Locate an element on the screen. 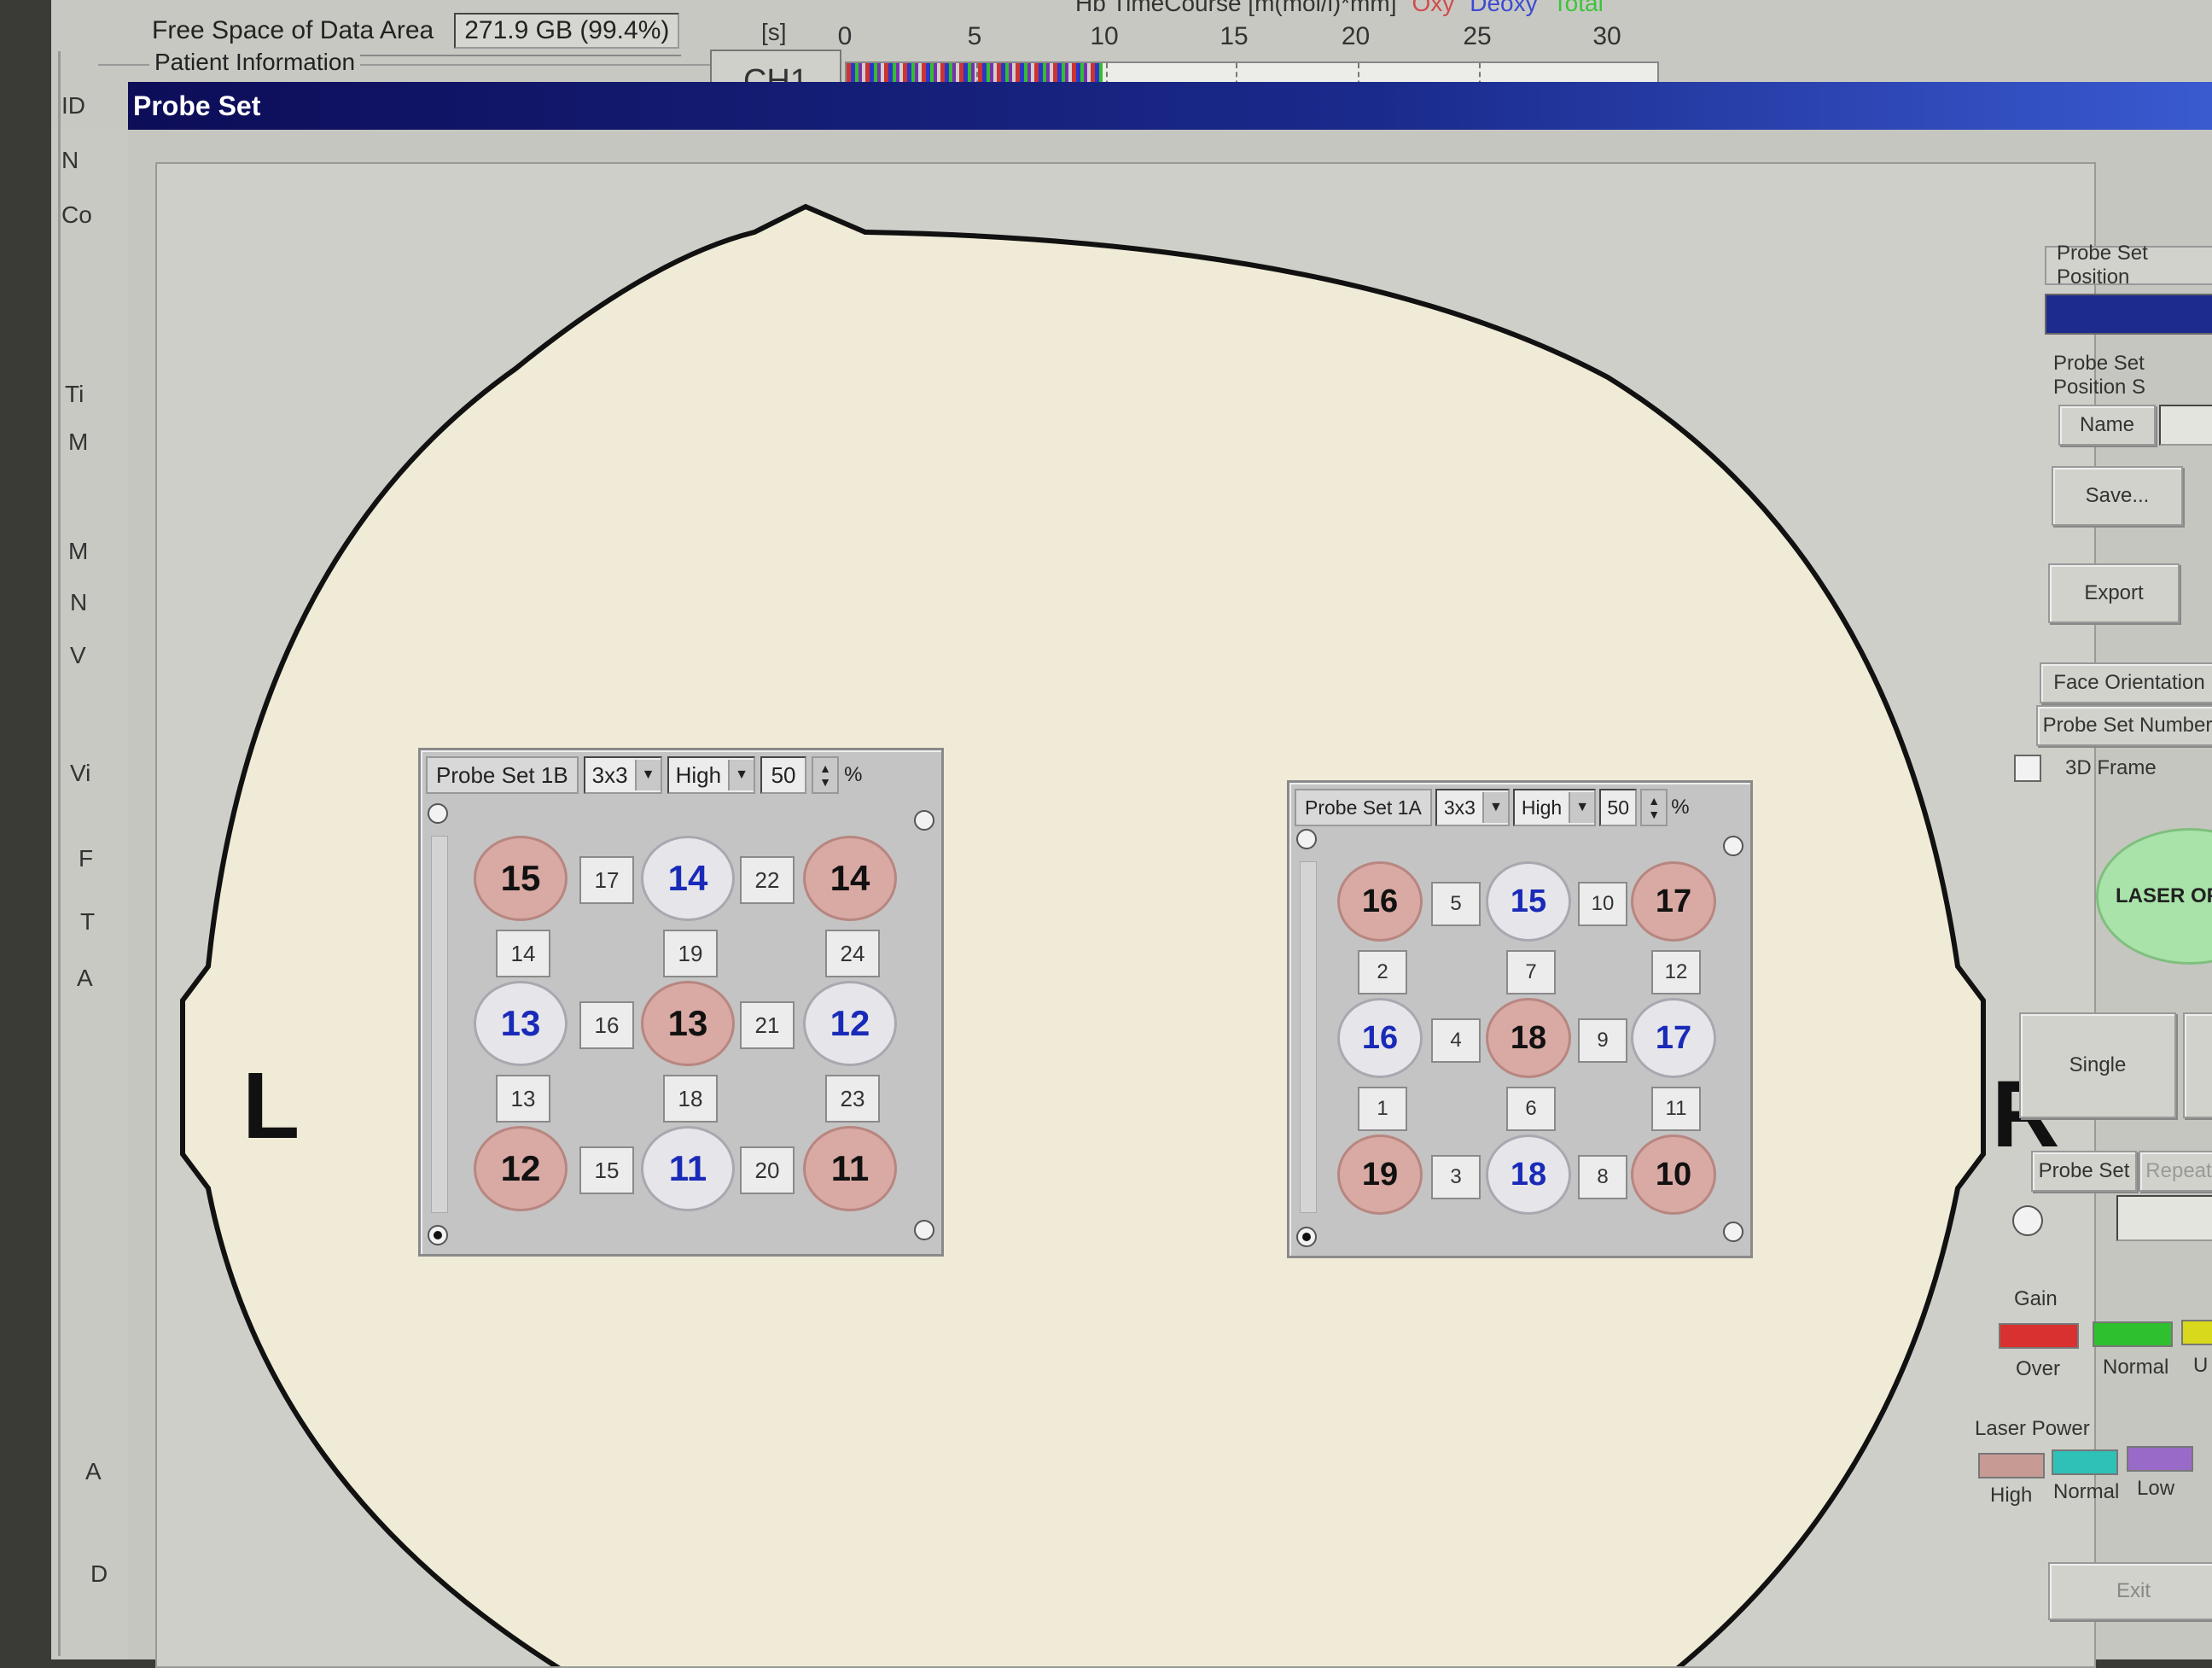  channel-box: 16 is located at coordinates (606, 1025).